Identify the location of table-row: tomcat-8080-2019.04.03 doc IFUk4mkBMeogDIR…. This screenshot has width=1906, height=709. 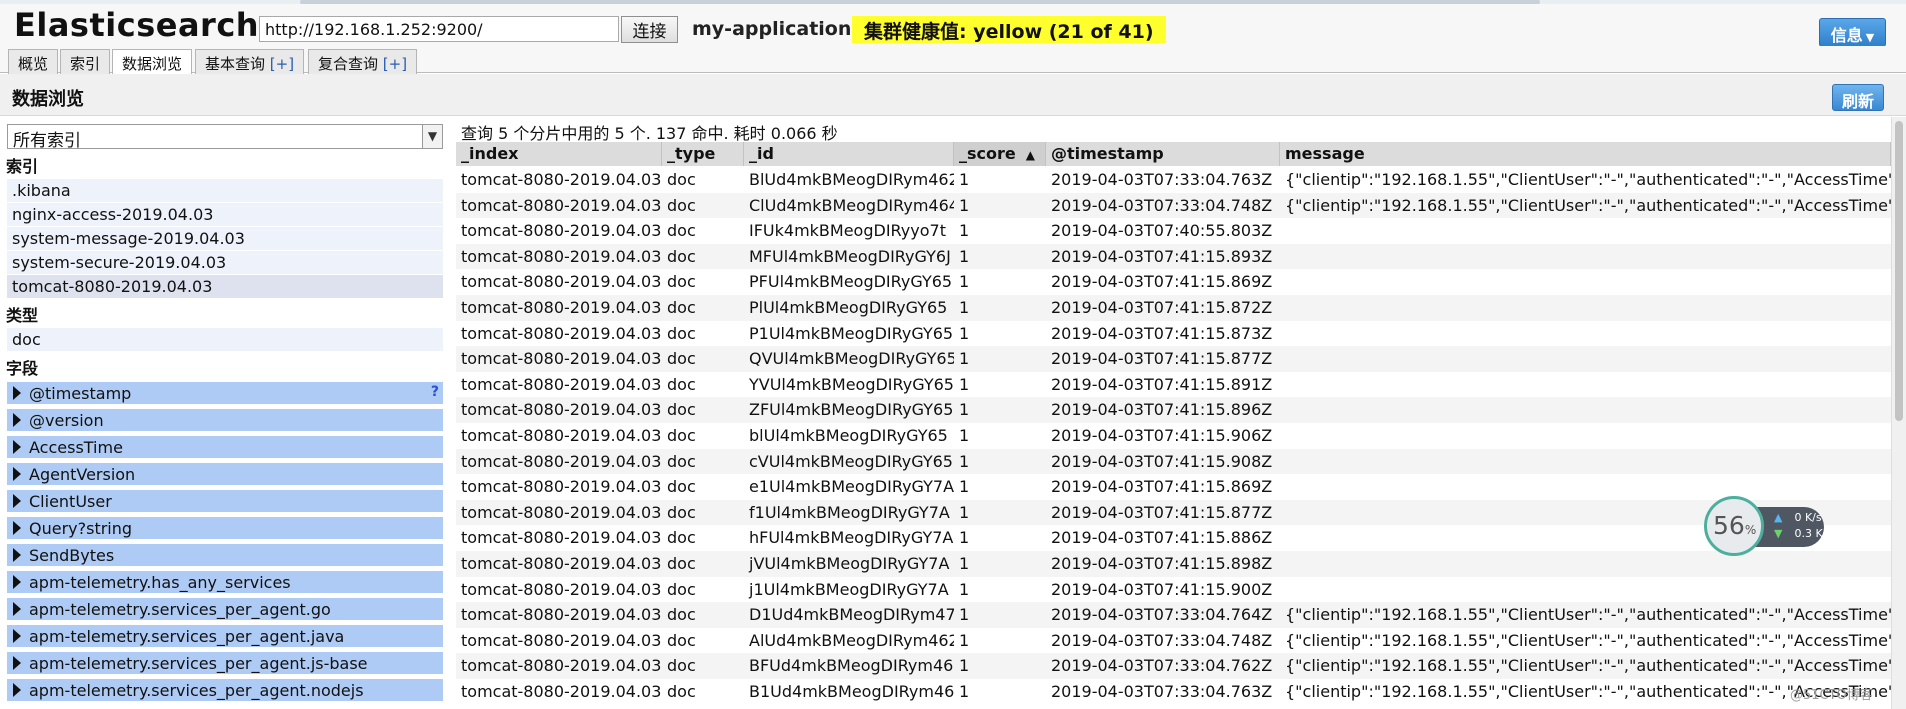
(1173, 231).